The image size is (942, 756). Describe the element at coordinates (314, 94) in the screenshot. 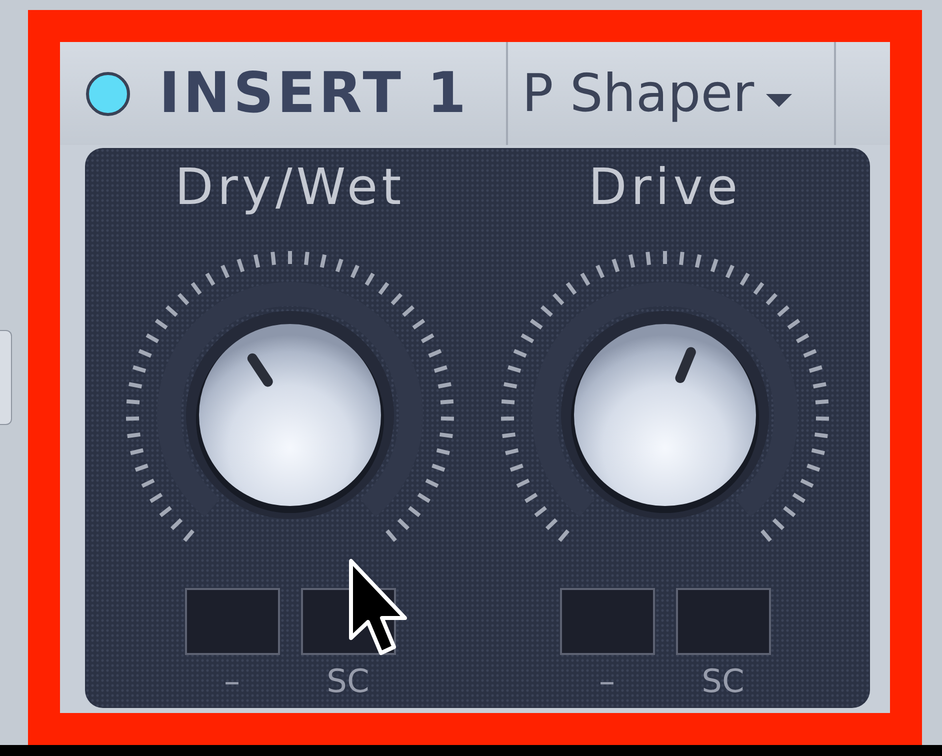

I see `insert-title: INSERT 1` at that location.